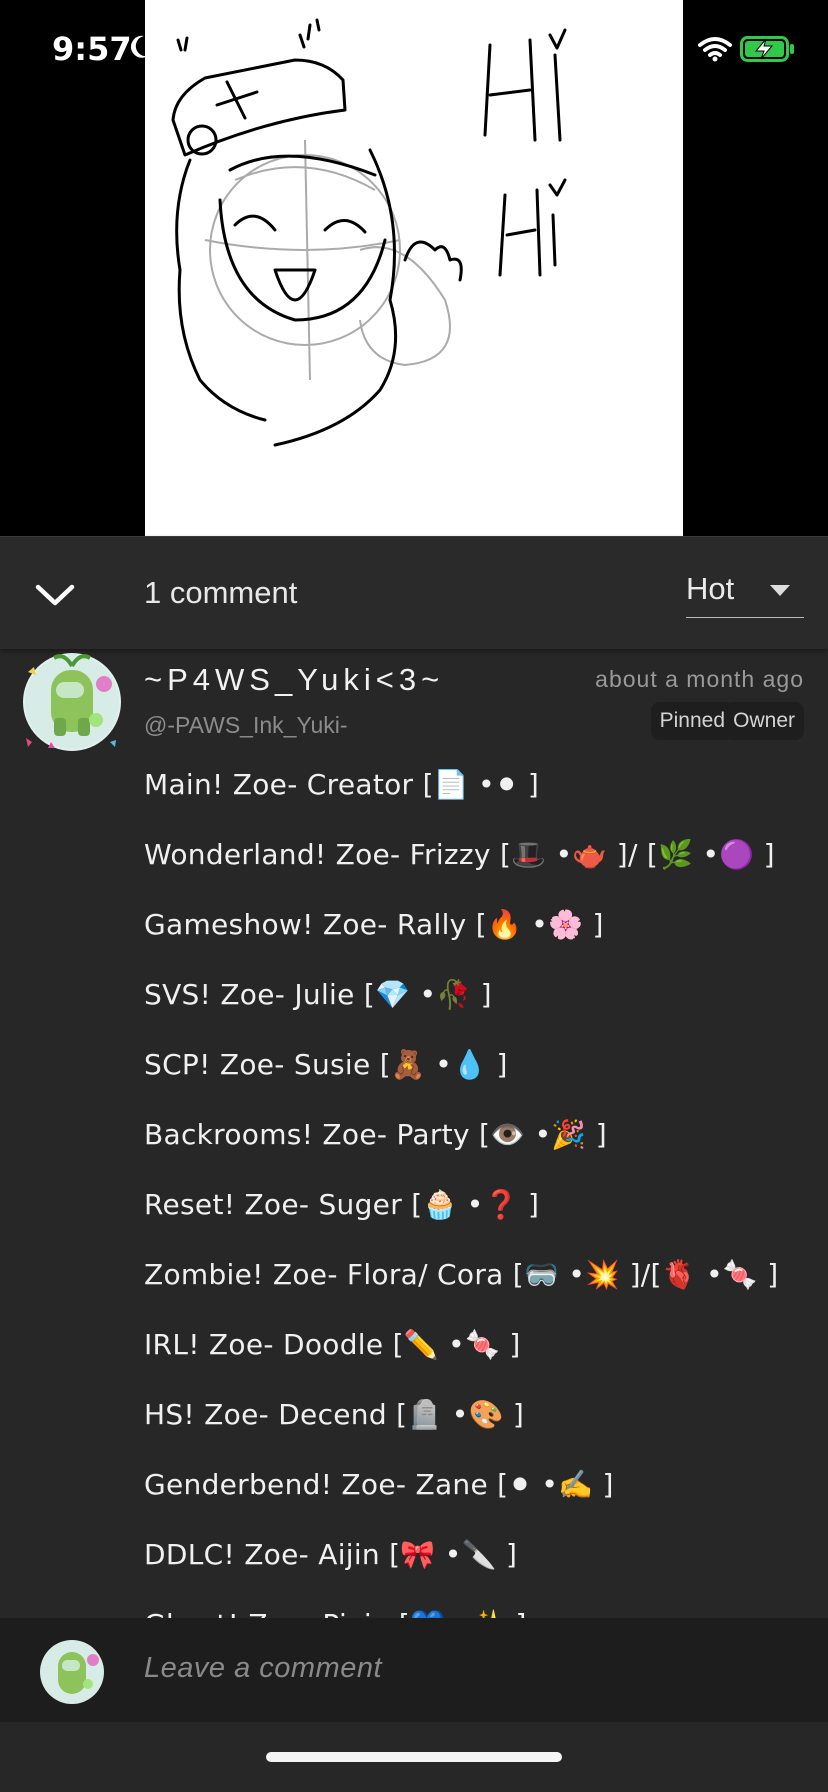 The image size is (828, 1792). Describe the element at coordinates (376, 1134) in the screenshot. I see `comment-line: Backrooms! Zoe- Party [👁️ •🎉 ]` at that location.